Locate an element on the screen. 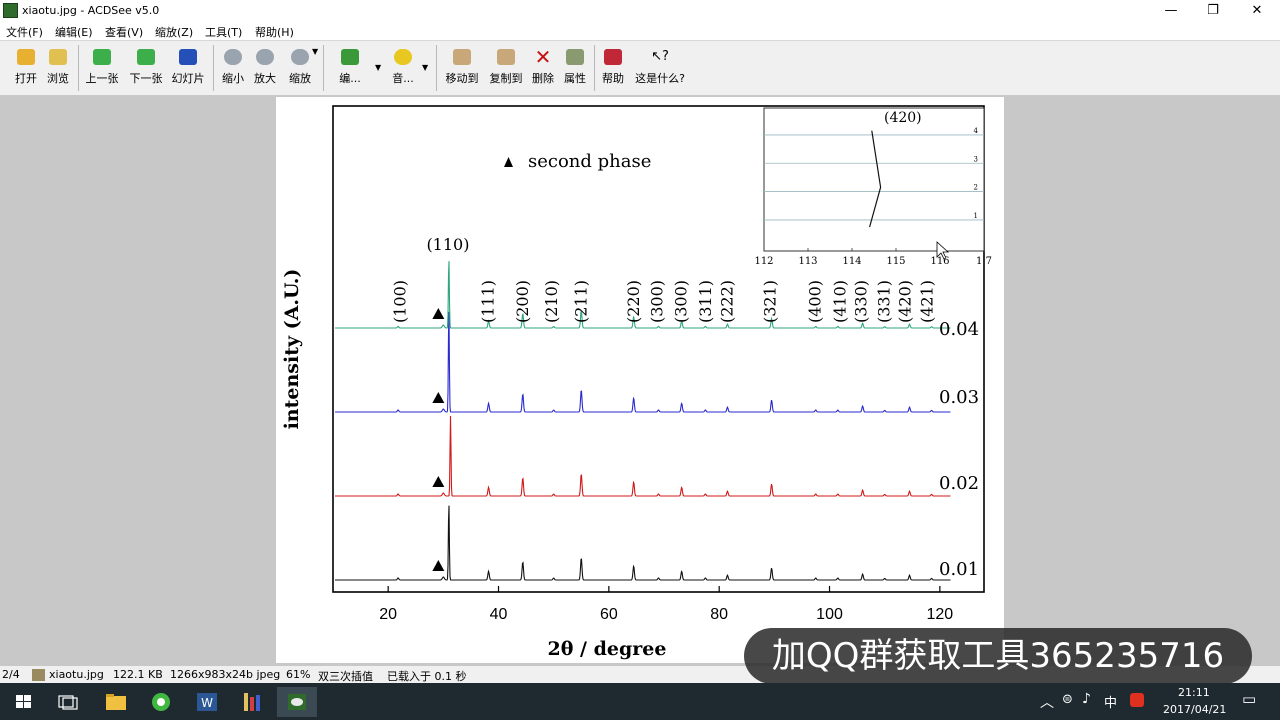 The width and height of the screenshot is (1280, 720). windows-logo-icon is located at coordinates (23, 701).